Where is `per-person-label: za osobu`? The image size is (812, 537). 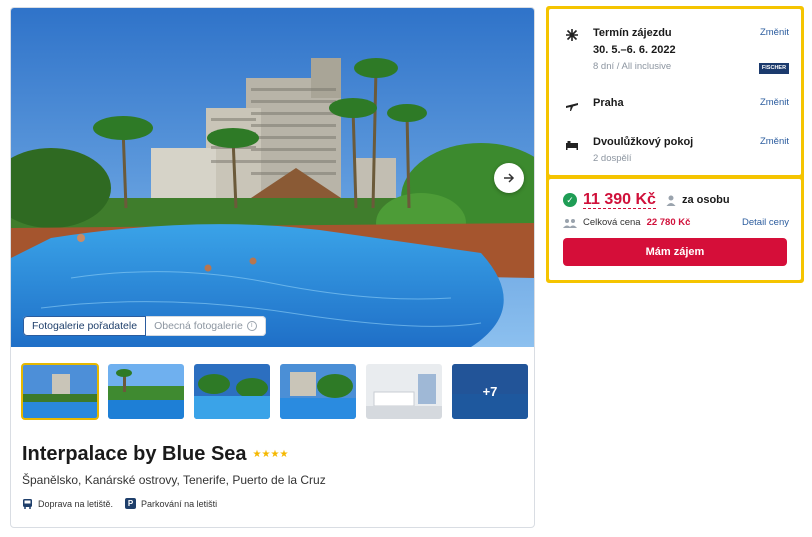
per-person-label: za osobu is located at coordinates (705, 200).